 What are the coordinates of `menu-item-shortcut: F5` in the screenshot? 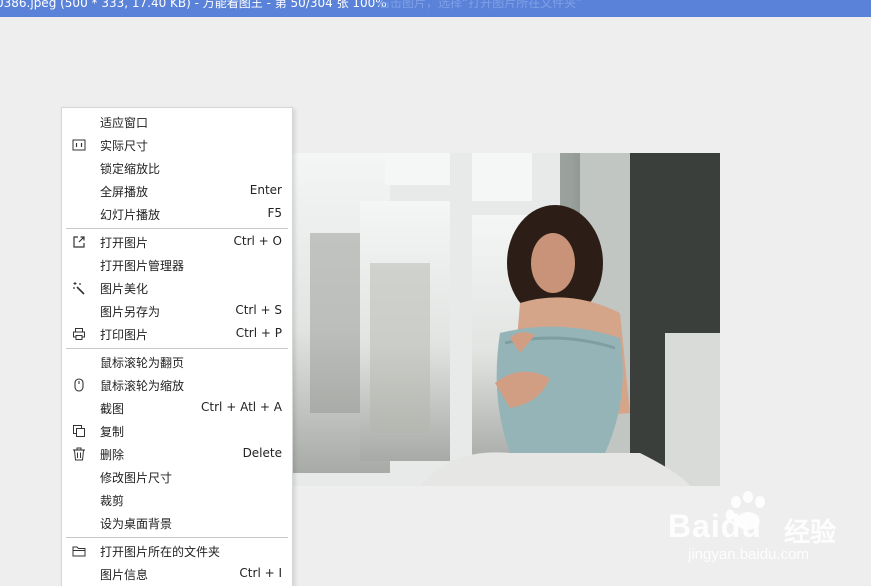 It's located at (274, 213).